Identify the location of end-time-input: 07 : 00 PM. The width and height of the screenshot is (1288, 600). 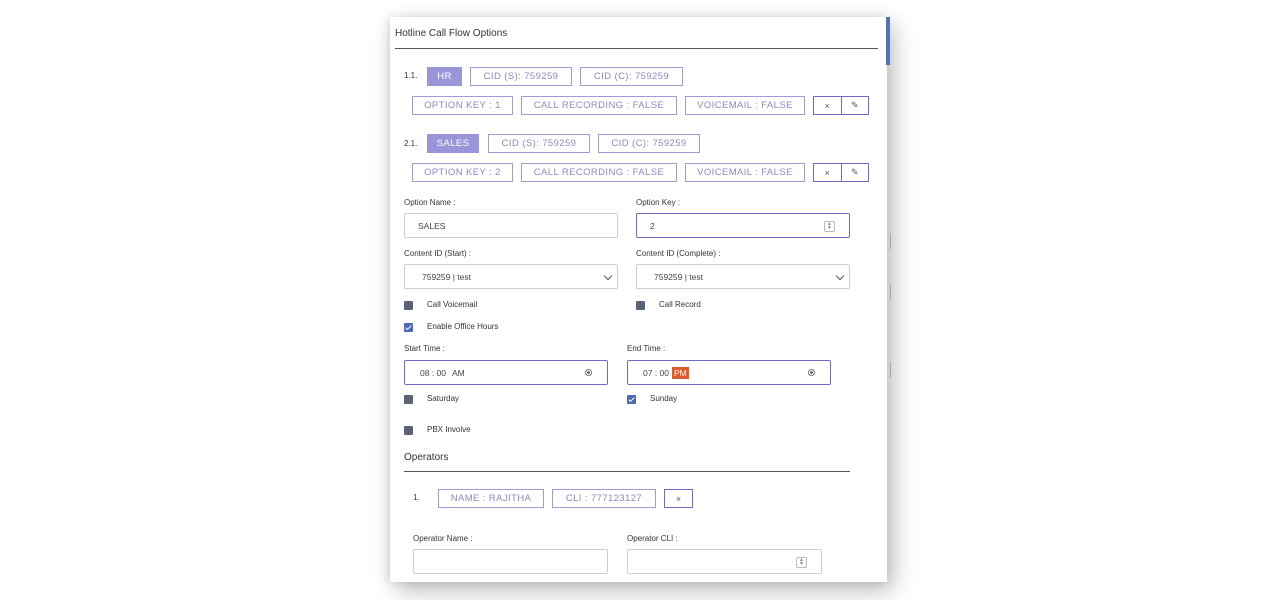
(729, 372).